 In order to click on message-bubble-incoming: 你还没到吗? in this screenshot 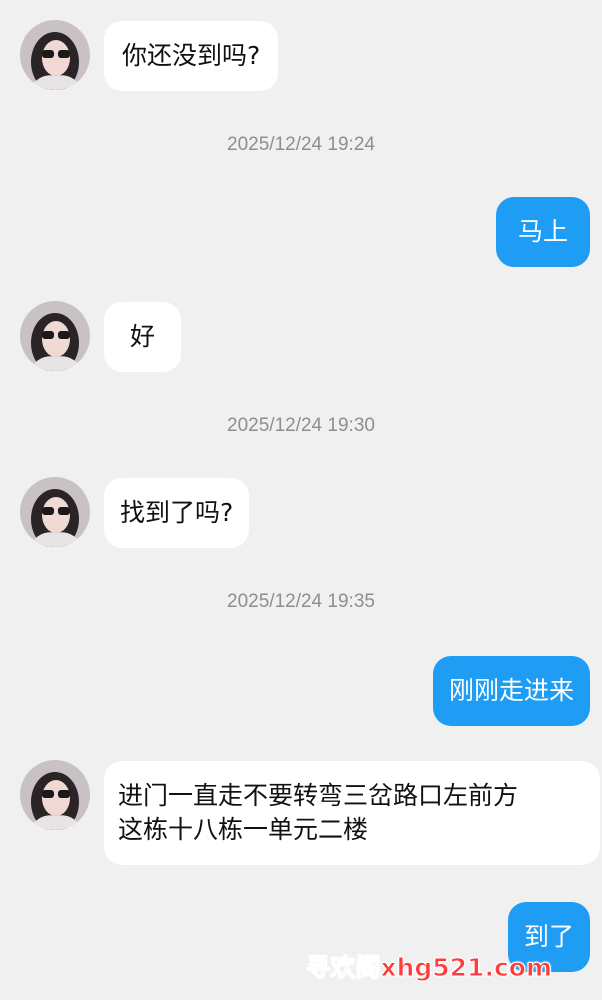, I will do `click(191, 56)`.